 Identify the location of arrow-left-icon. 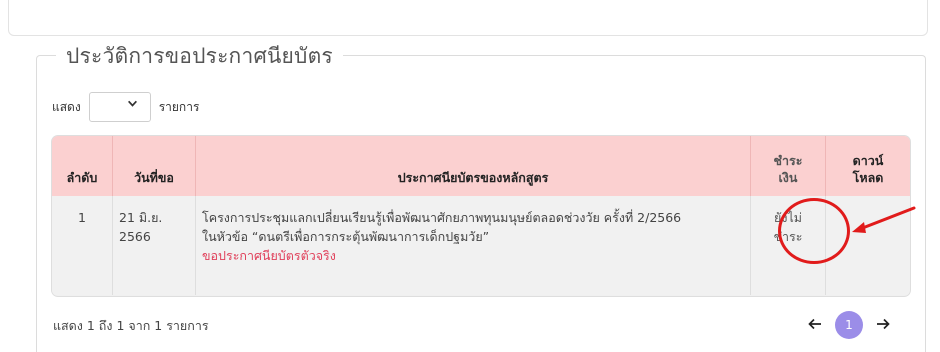
(815, 325).